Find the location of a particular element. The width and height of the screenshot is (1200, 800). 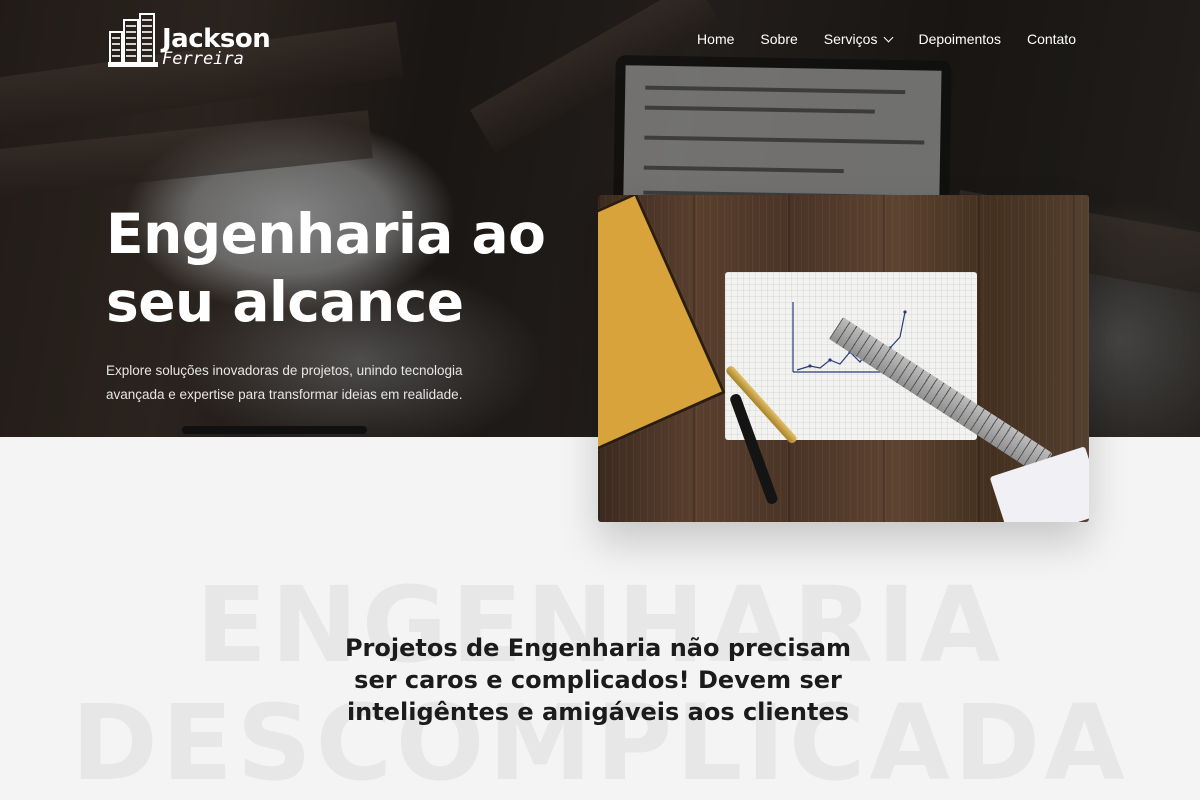

nav-item-servicos: Serviços is located at coordinates (858, 39).